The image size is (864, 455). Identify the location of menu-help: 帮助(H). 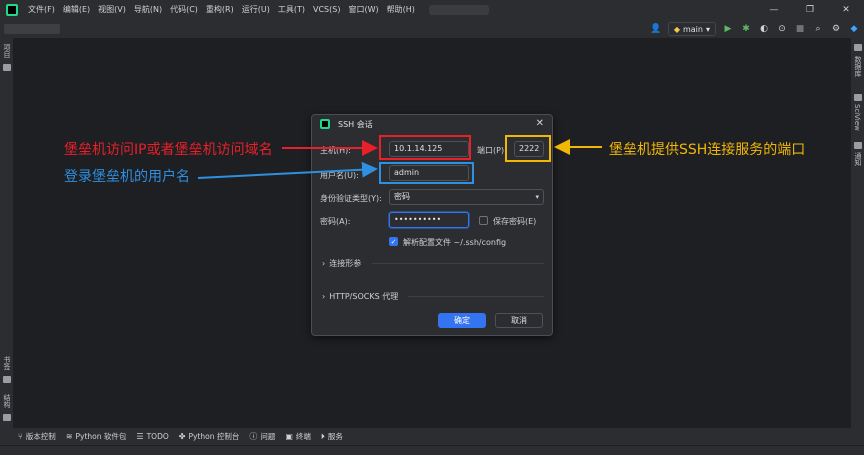
(401, 10).